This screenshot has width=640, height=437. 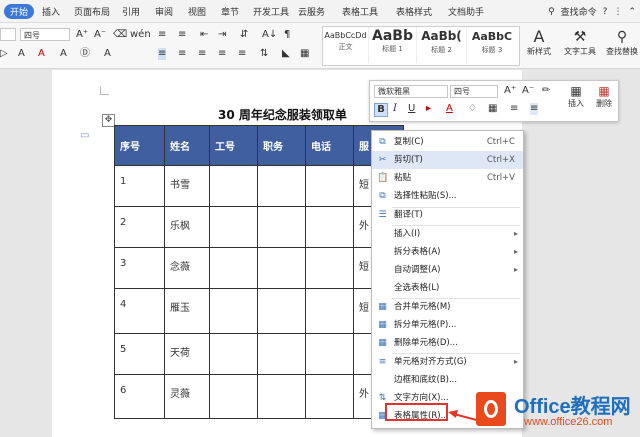 What do you see at coordinates (182, 54) in the screenshot?
I see `align-center-icon: ≡` at bounding box center [182, 54].